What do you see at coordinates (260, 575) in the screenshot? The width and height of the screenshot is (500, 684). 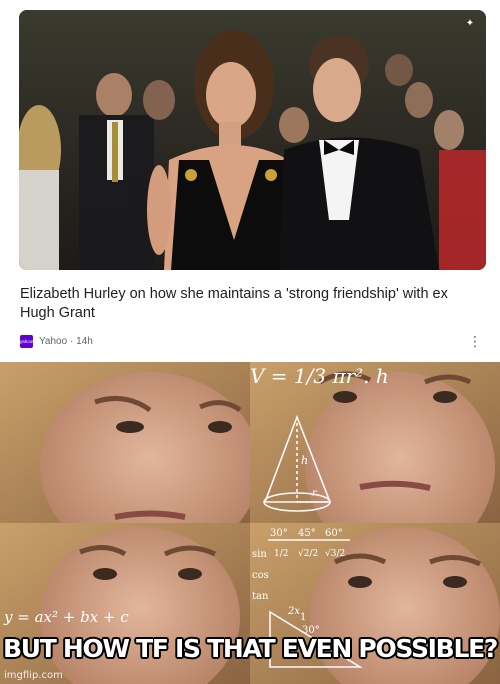 I see `trig-cos-label: cos` at bounding box center [260, 575].